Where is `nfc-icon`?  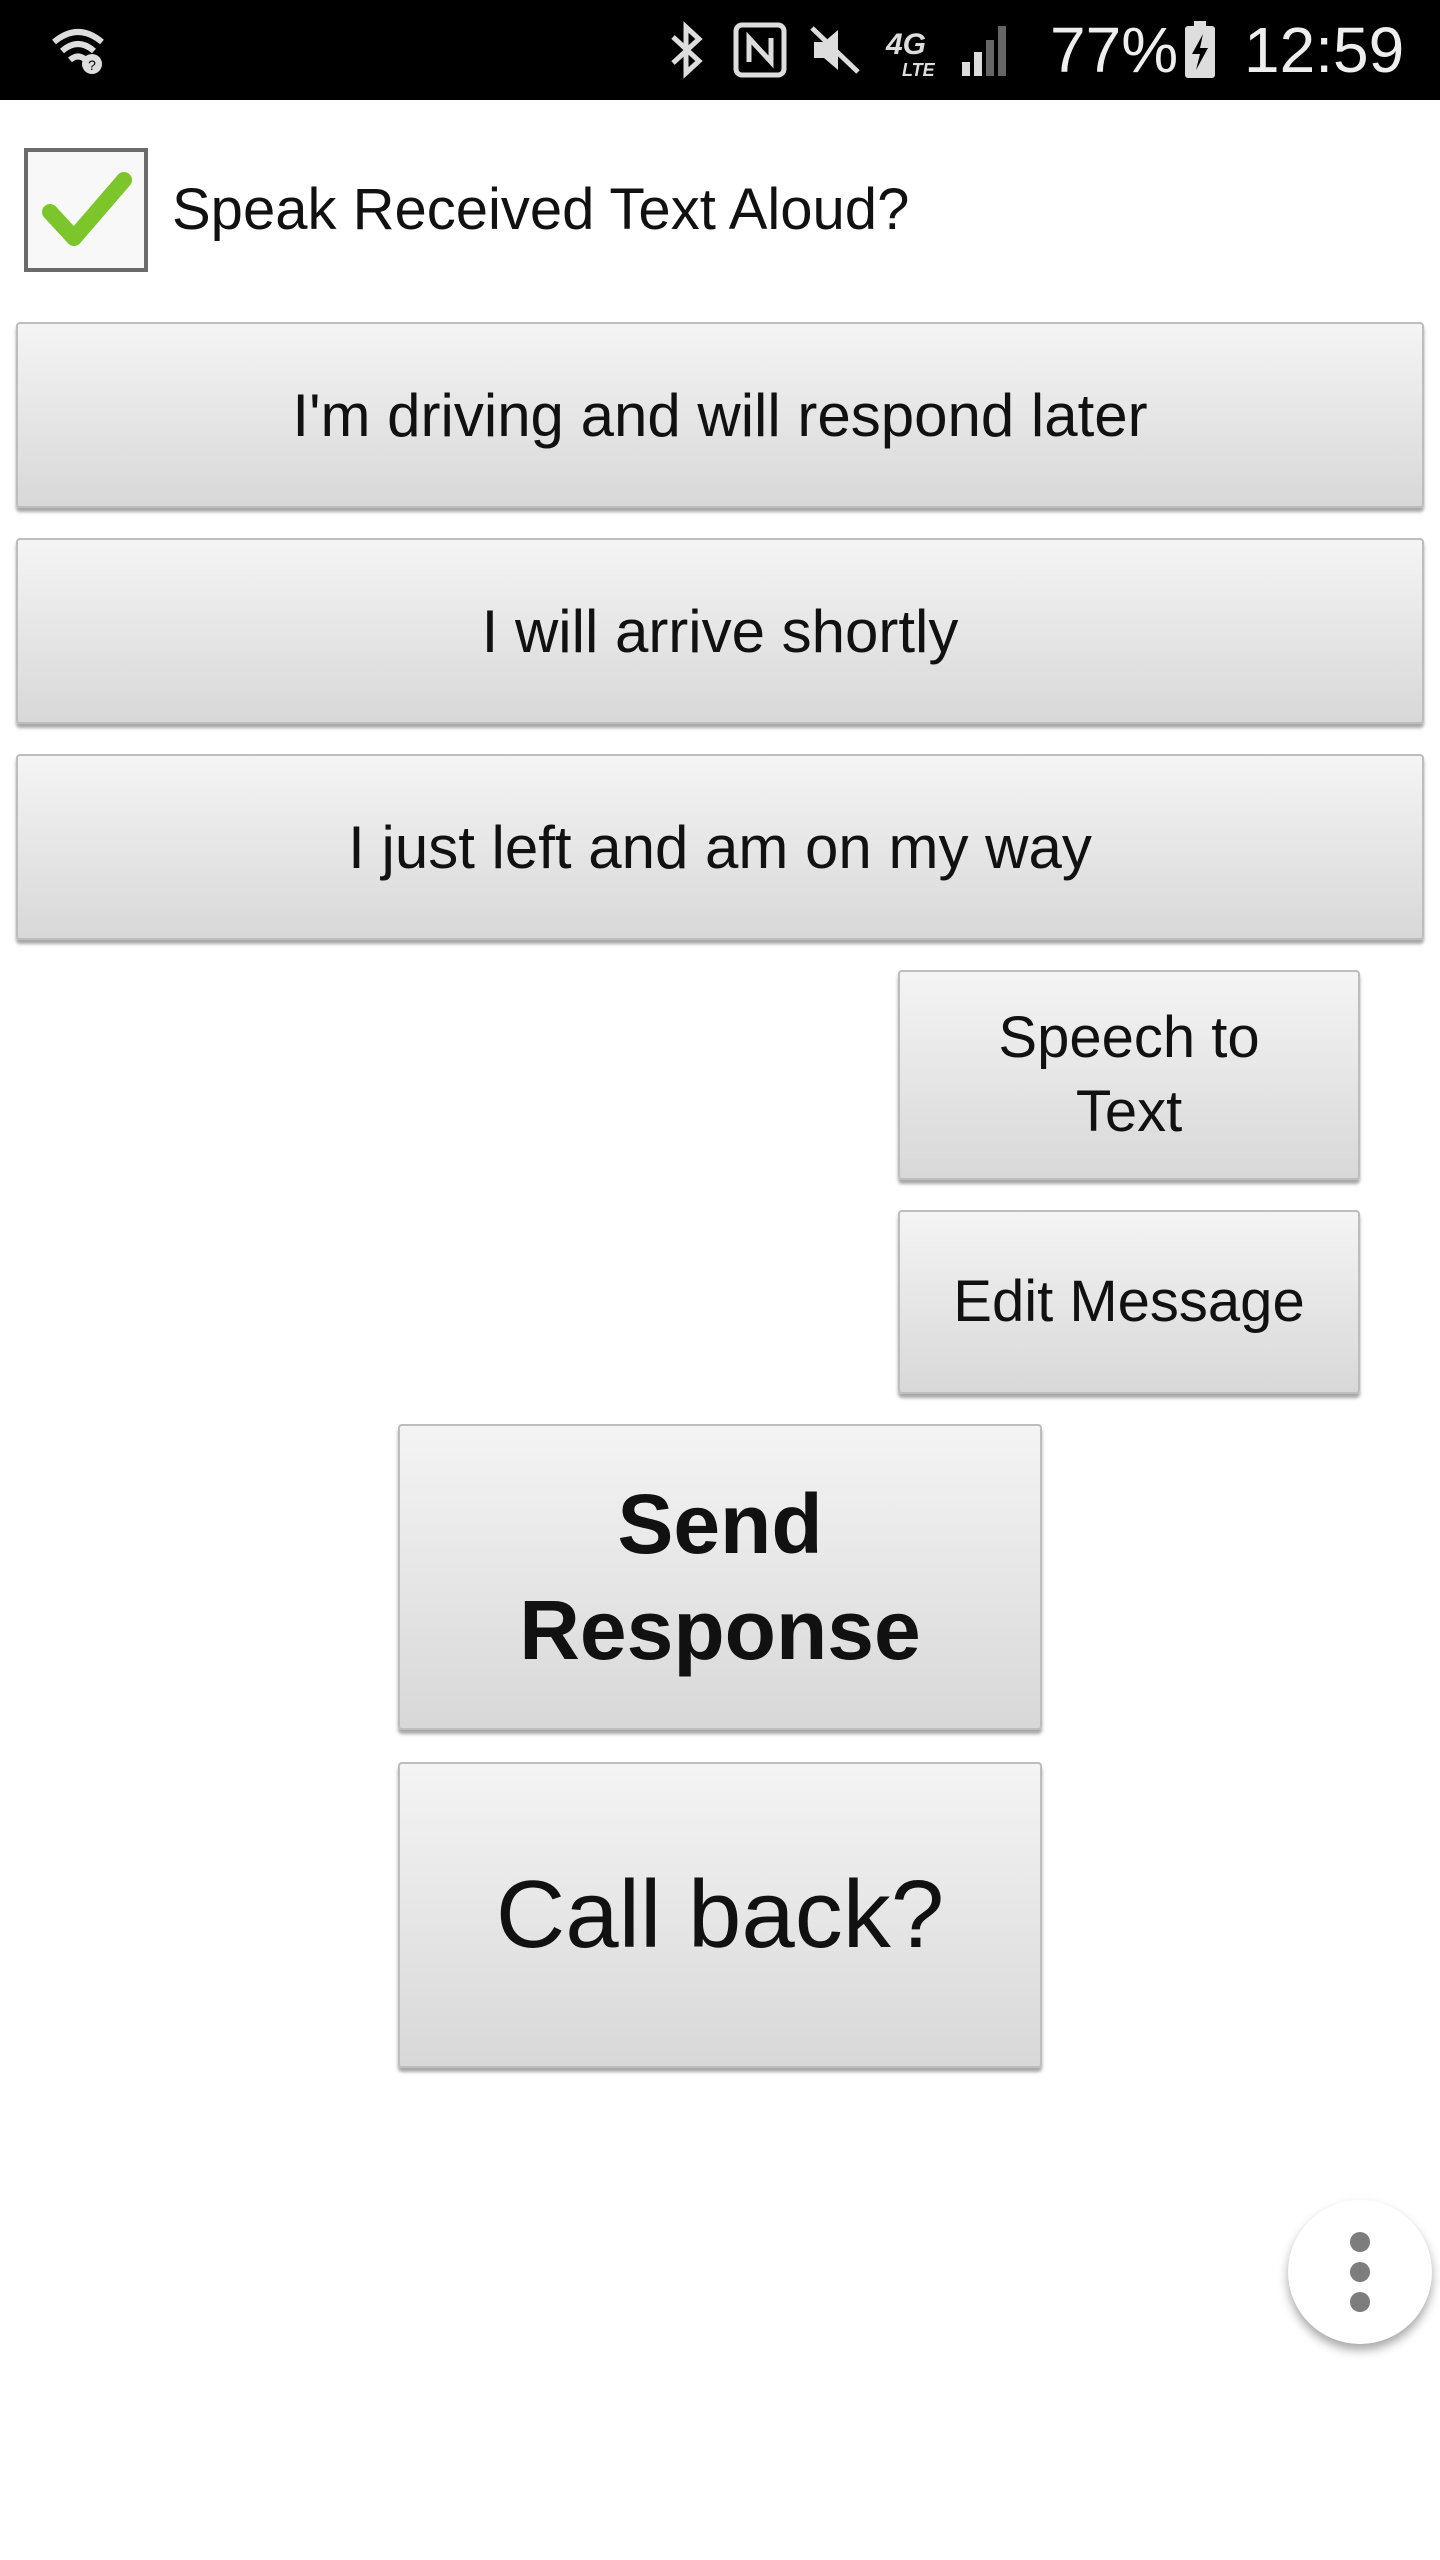 nfc-icon is located at coordinates (760, 50).